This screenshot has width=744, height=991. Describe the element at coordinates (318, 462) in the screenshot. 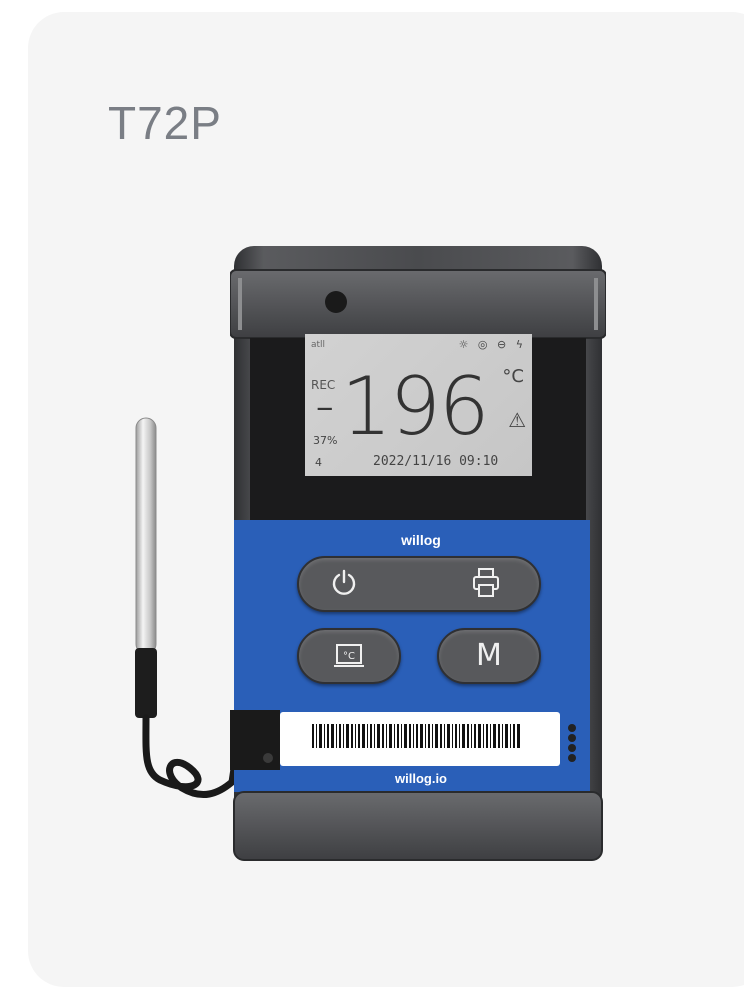

I see `record-count: 4` at that location.